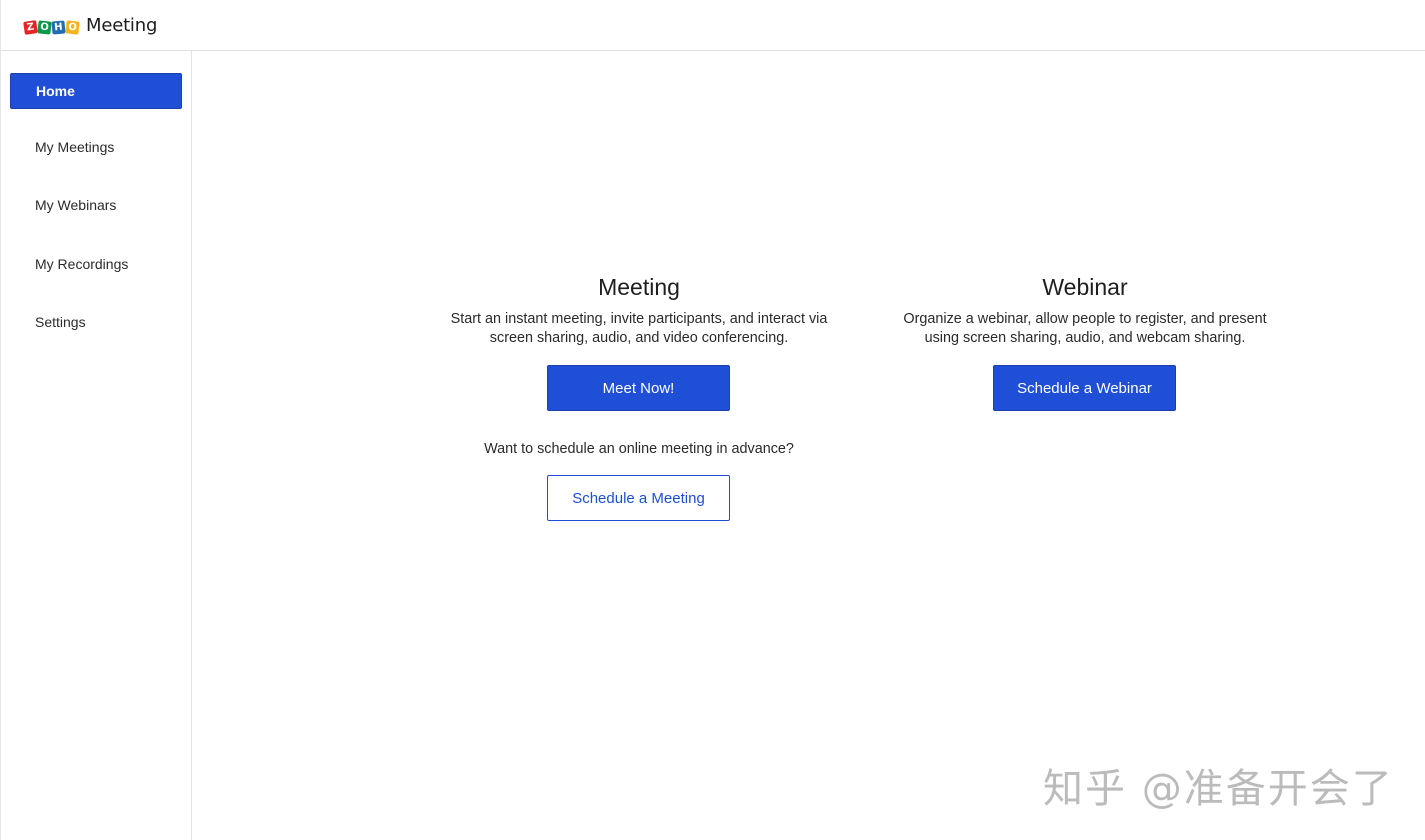 This screenshot has height=840, width=1425. Describe the element at coordinates (30, 27) in the screenshot. I see `logo-letter: Z` at that location.